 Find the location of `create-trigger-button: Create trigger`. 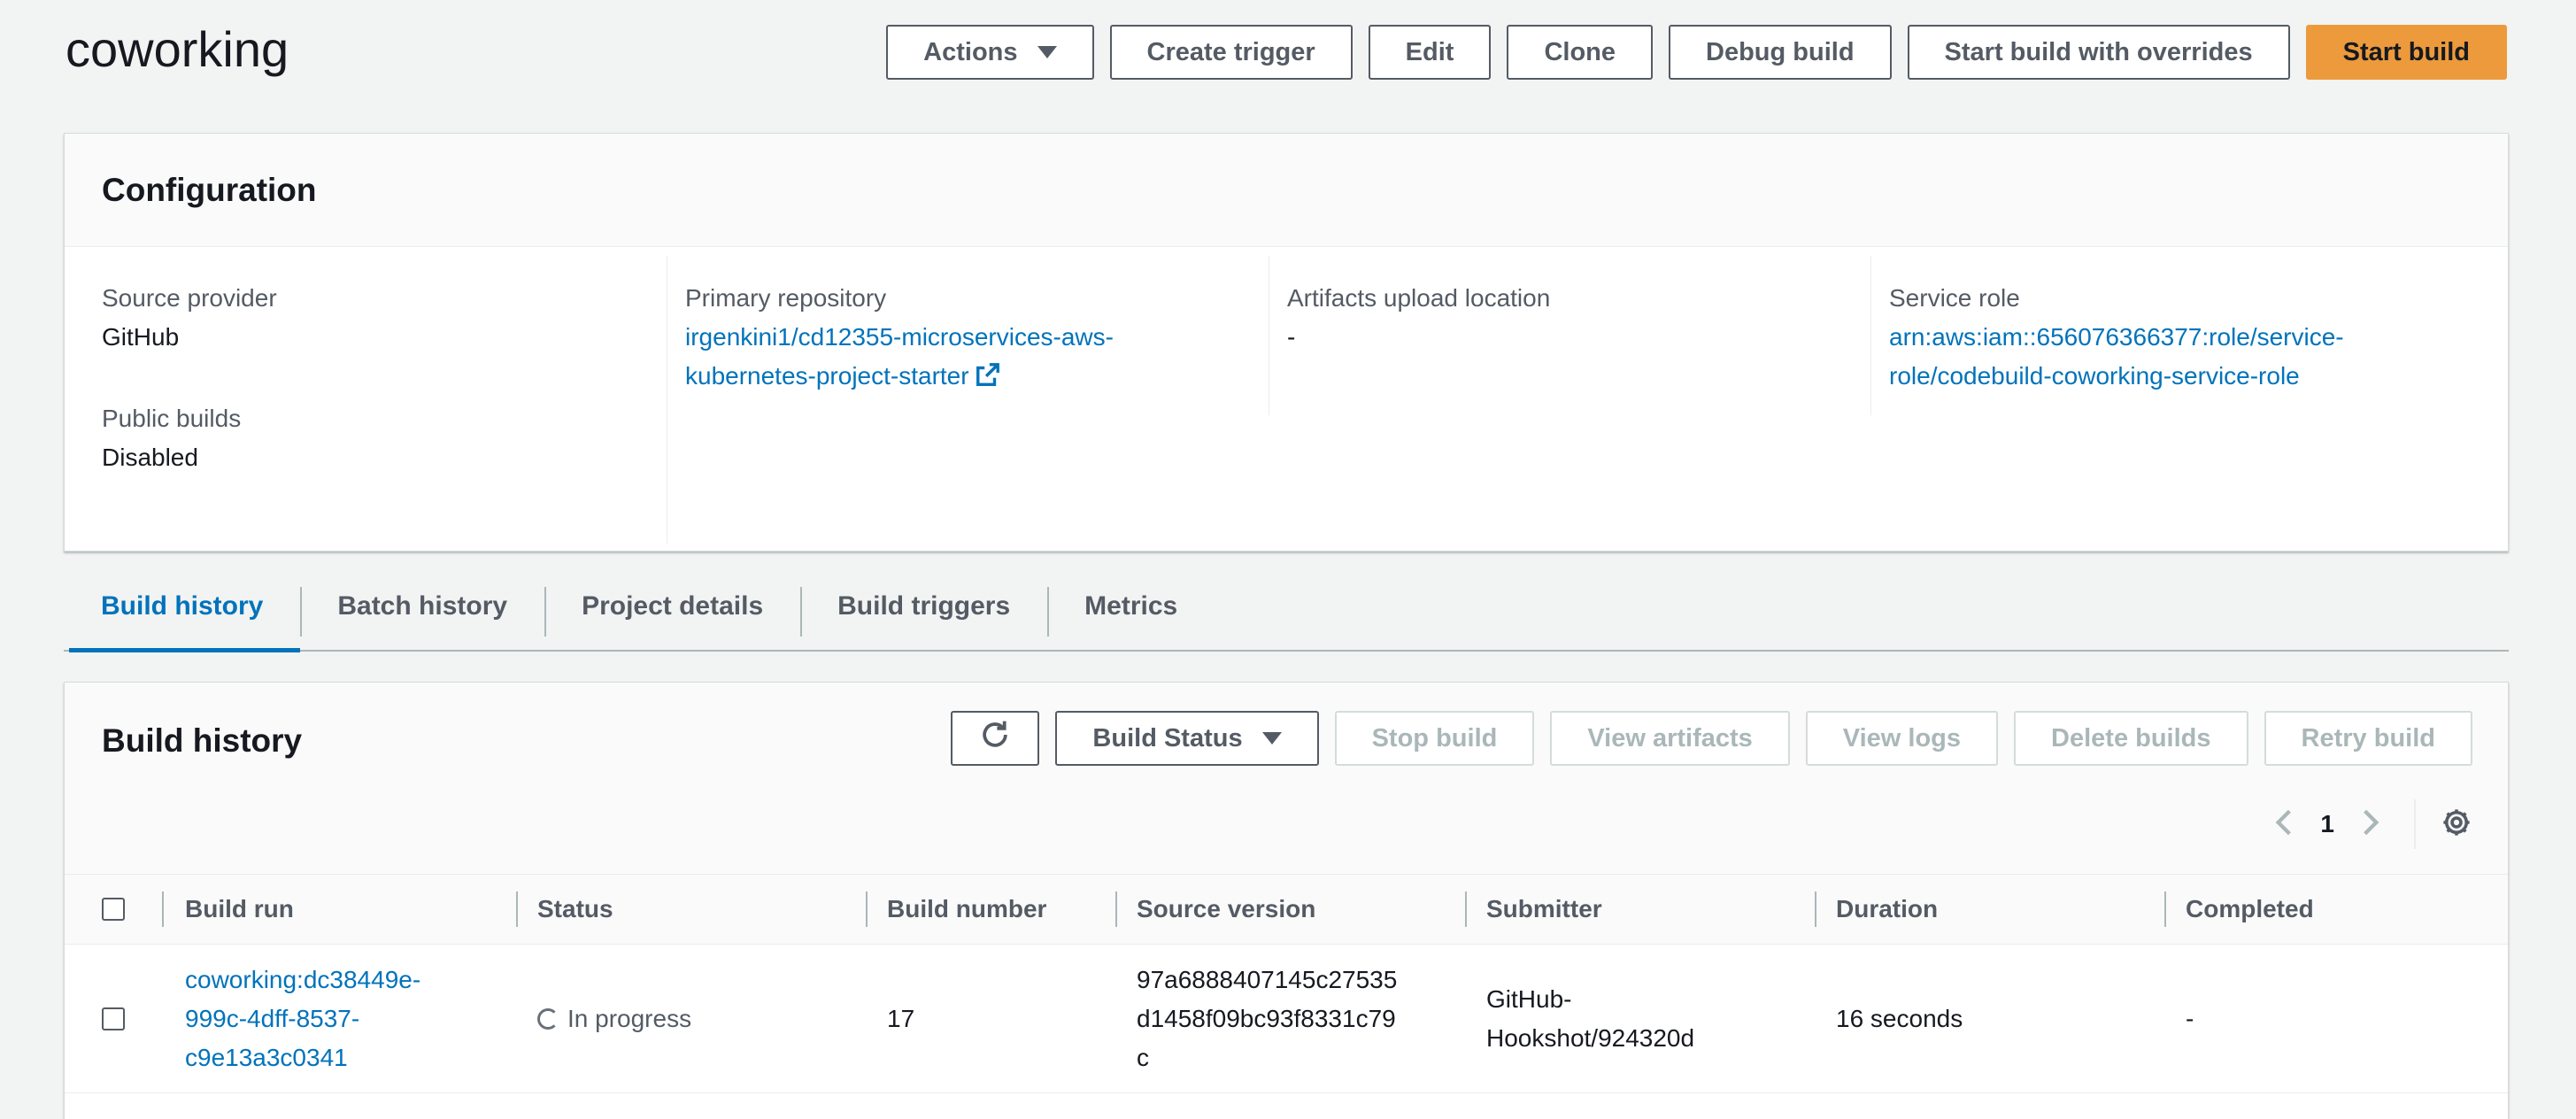

create-trigger-button: Create trigger is located at coordinates (1231, 52).